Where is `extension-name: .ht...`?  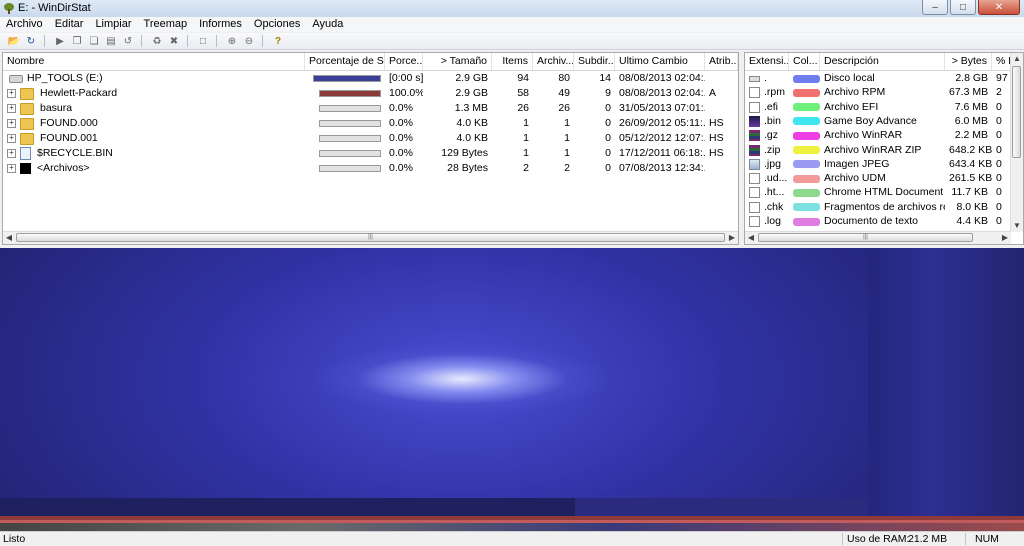
extension-name: .ht... is located at coordinates (774, 192).